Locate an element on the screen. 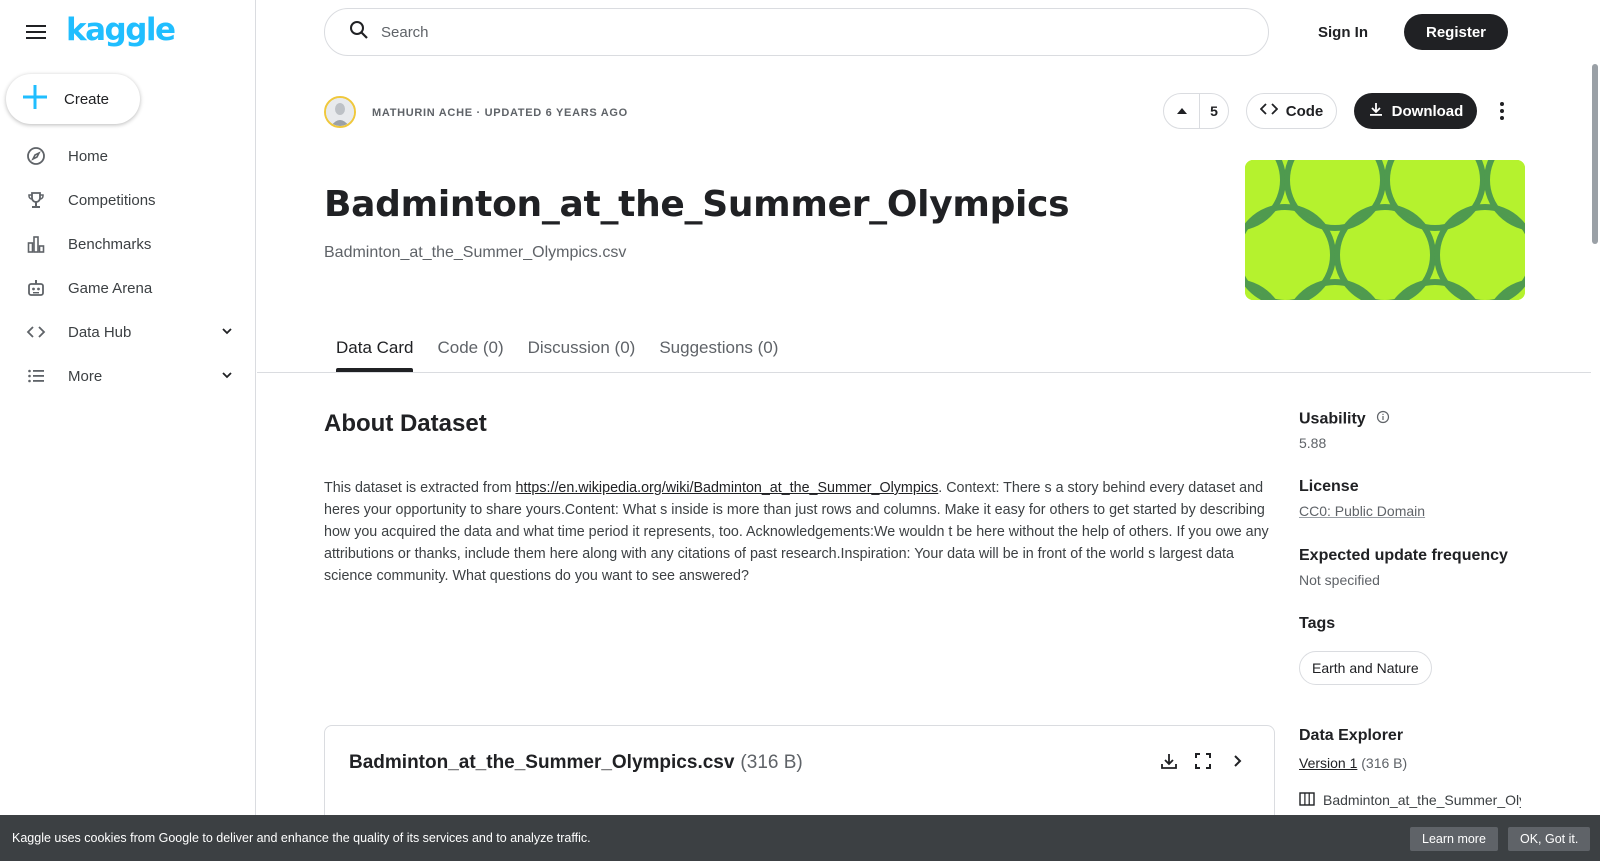  description-text: This dataset is extracted from is located at coordinates (420, 488).